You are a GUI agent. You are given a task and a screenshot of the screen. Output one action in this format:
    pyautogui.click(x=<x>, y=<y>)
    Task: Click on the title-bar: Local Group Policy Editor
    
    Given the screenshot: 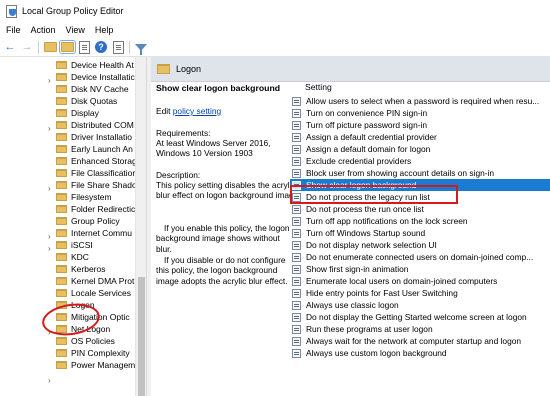 What is the action you would take?
    pyautogui.click(x=275, y=10)
    